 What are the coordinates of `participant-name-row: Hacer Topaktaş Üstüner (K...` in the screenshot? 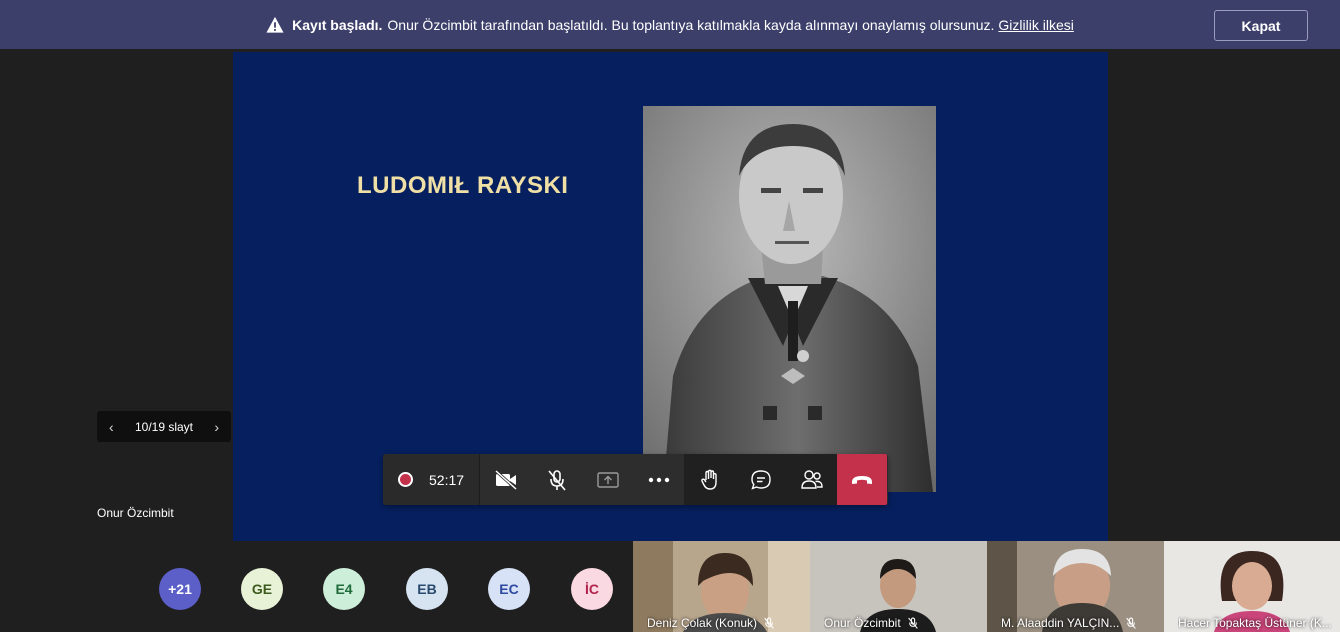 It's located at (1255, 623).